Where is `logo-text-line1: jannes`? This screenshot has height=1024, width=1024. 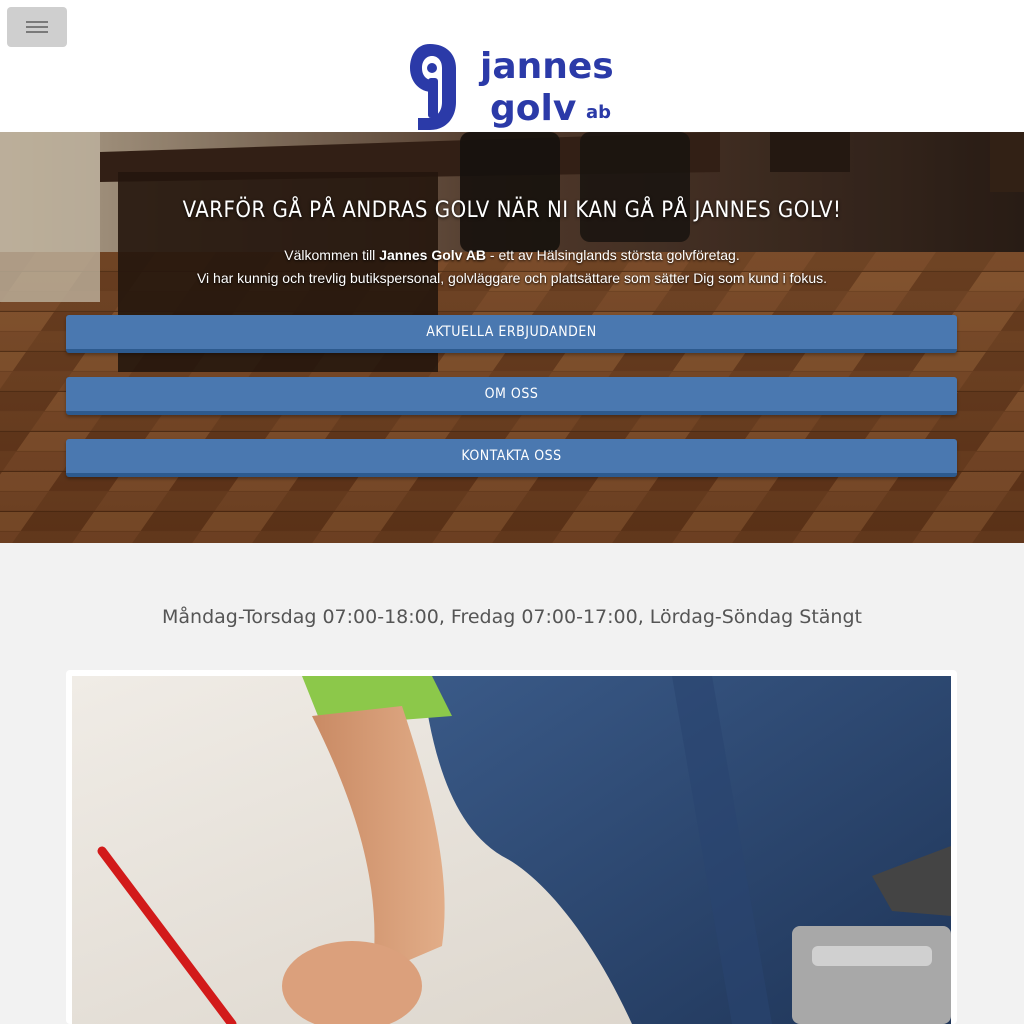
logo-text-line1: jannes is located at coordinates (546, 66).